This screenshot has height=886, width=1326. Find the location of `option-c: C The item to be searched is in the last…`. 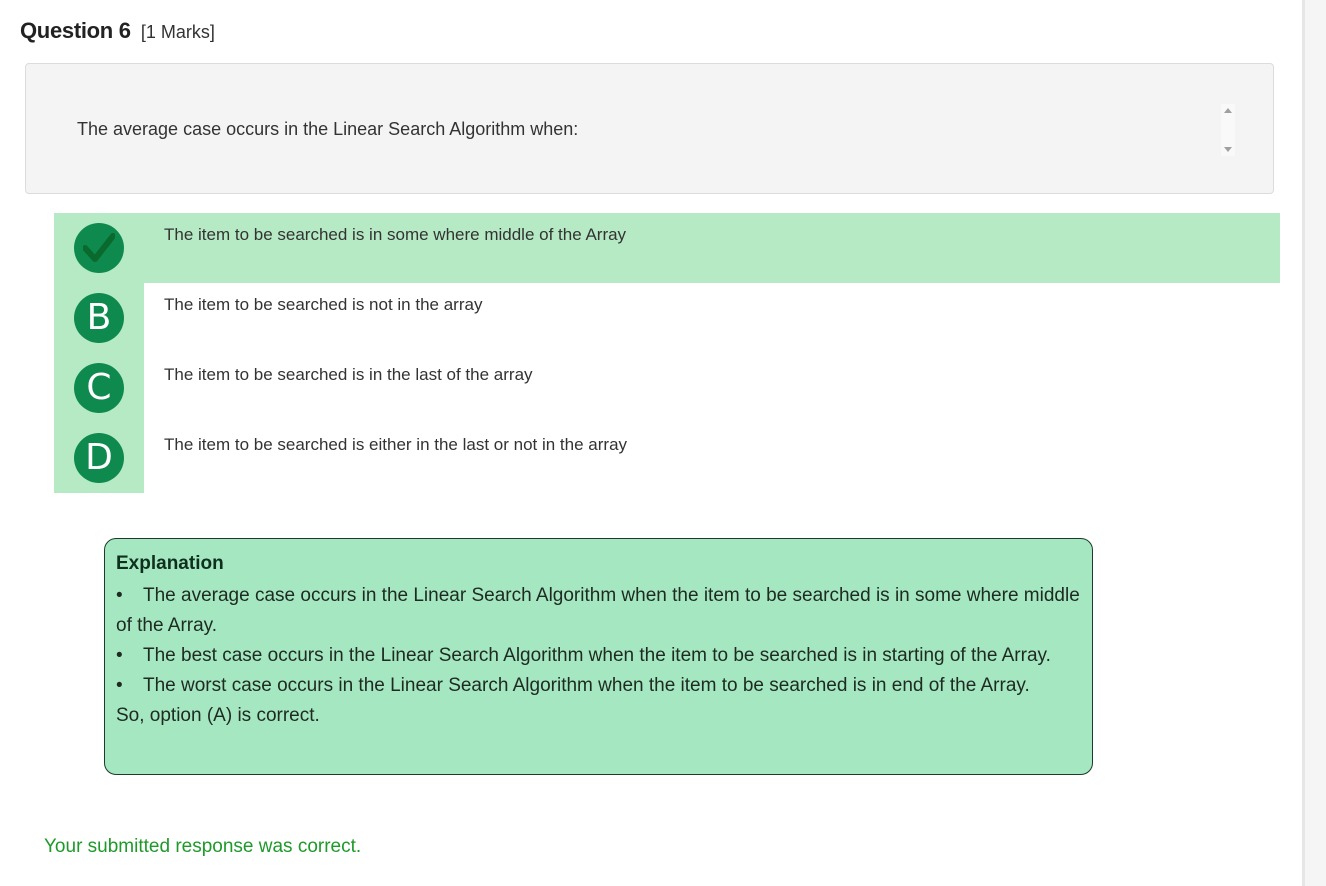

option-c: C The item to be searched is in the last… is located at coordinates (667, 388).